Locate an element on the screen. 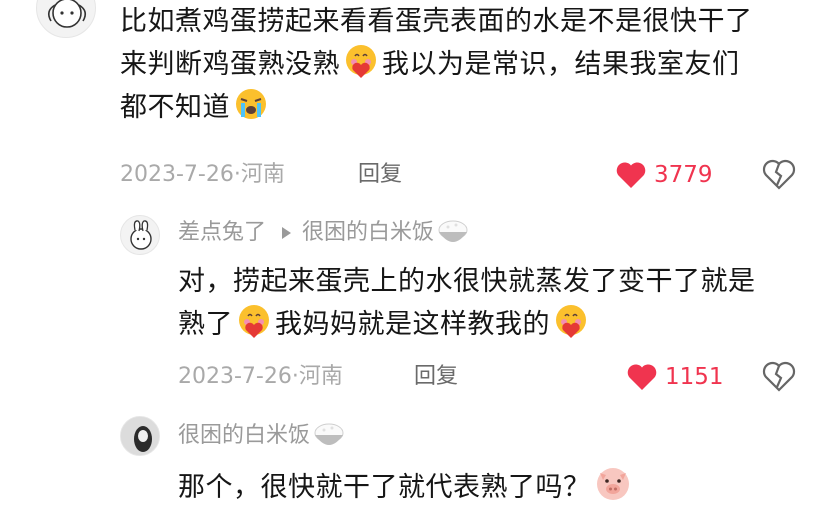 This screenshot has width=828, height=513. comment-line-text: 熟了 is located at coordinates (205, 324).